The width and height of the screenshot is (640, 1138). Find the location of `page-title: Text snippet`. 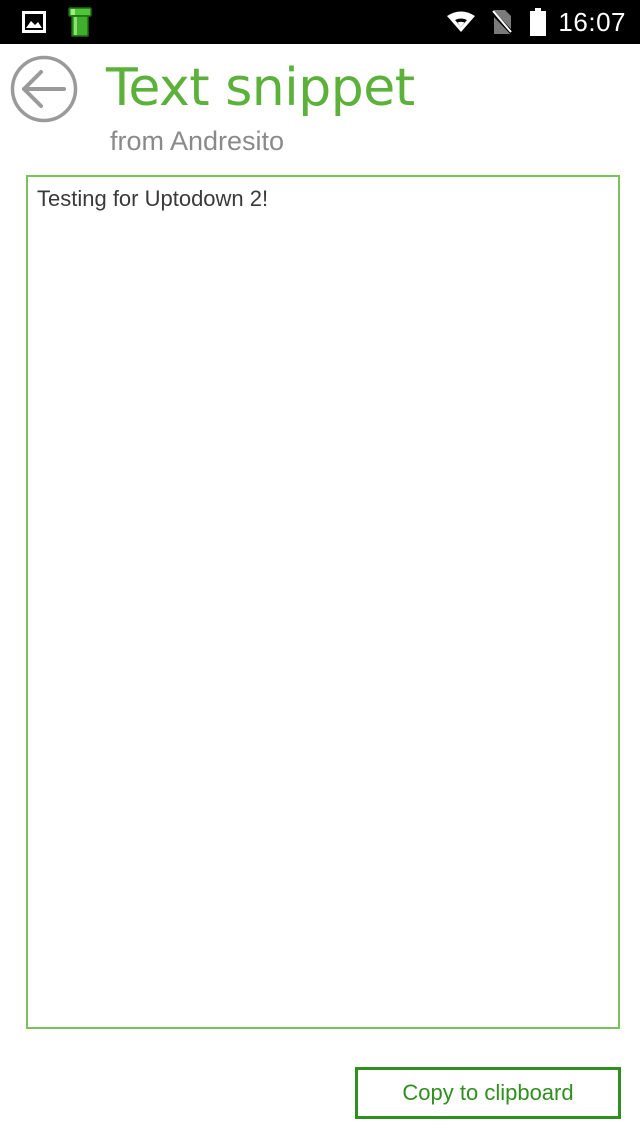

page-title: Text snippet is located at coordinates (260, 88).